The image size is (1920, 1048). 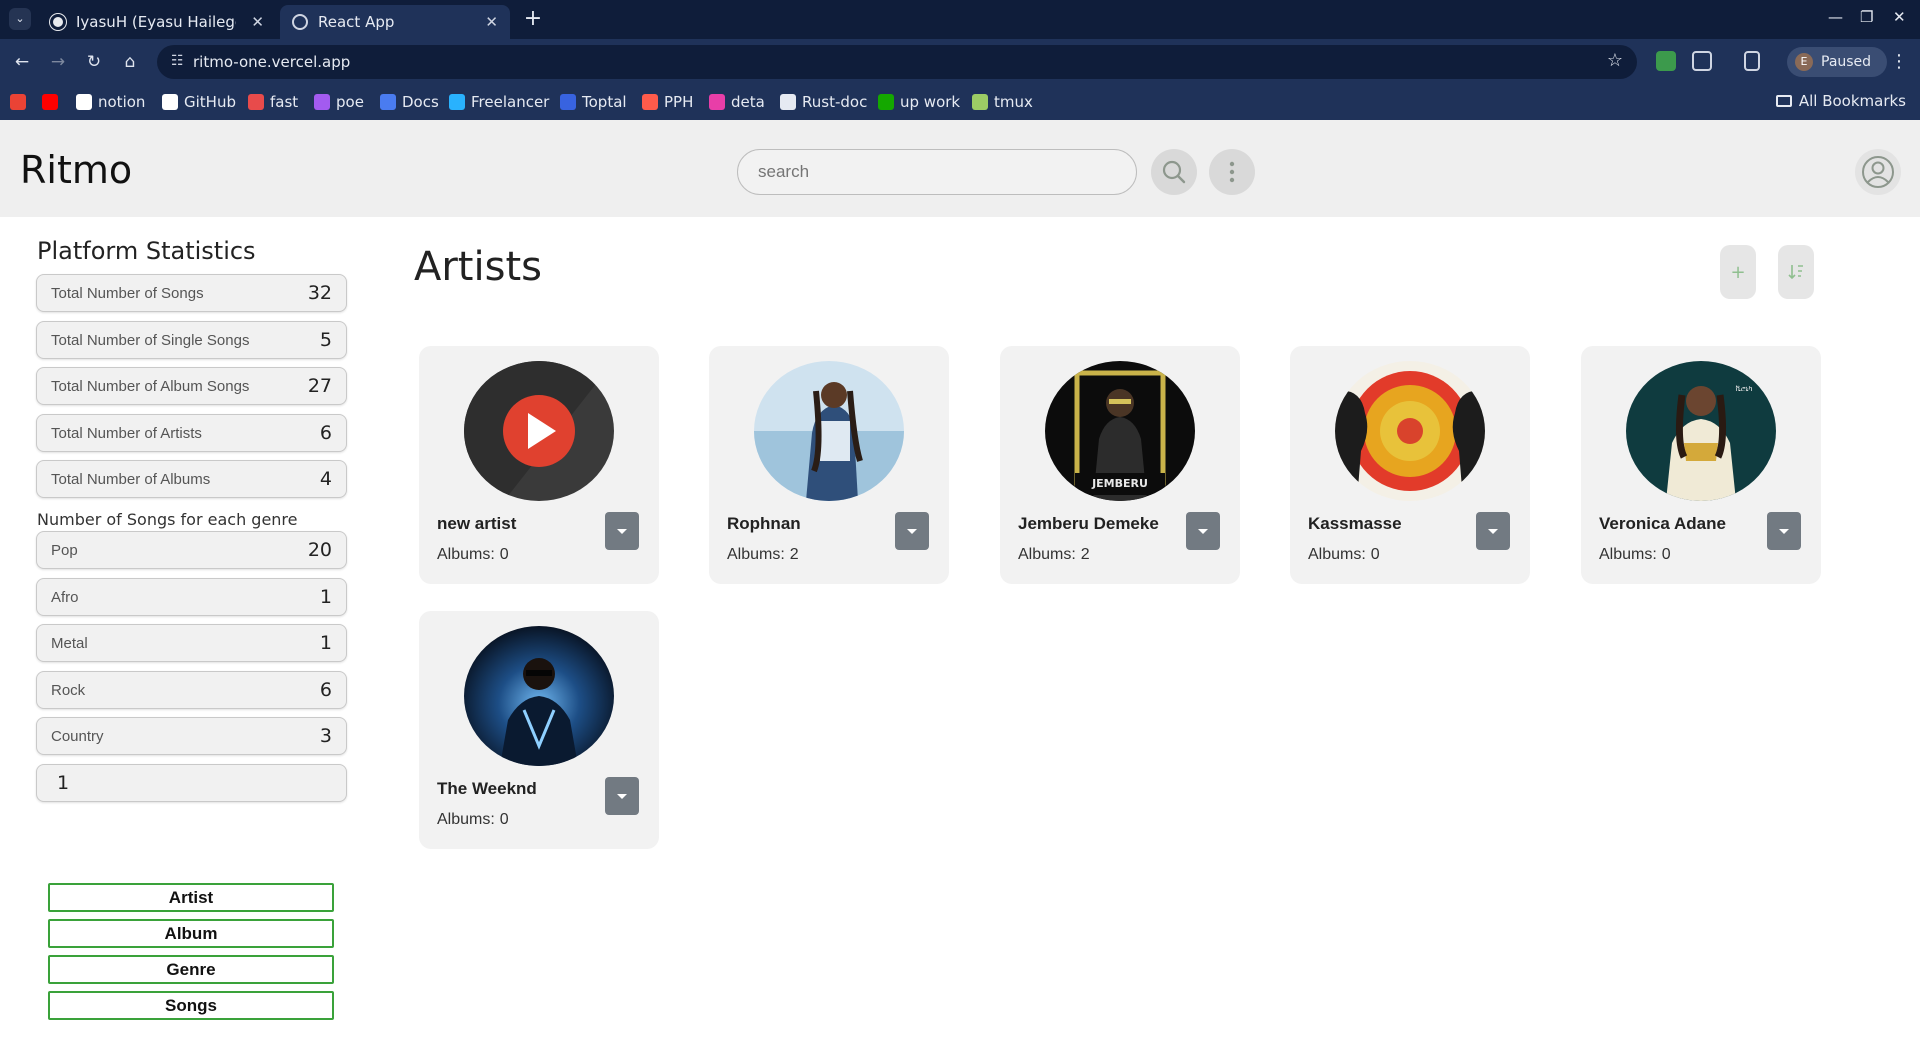 I want to click on bookmark-upwork: up work, so click(x=919, y=102).